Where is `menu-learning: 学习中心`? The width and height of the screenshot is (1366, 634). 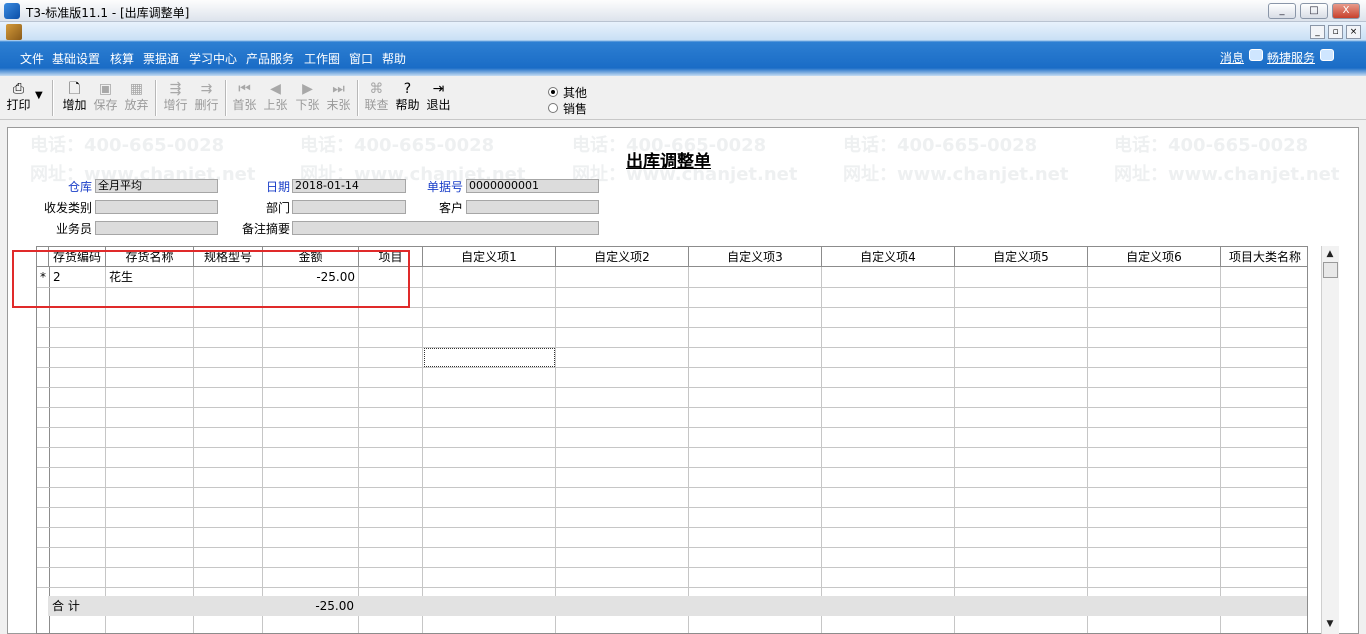 menu-learning: 学习中心 is located at coordinates (213, 58).